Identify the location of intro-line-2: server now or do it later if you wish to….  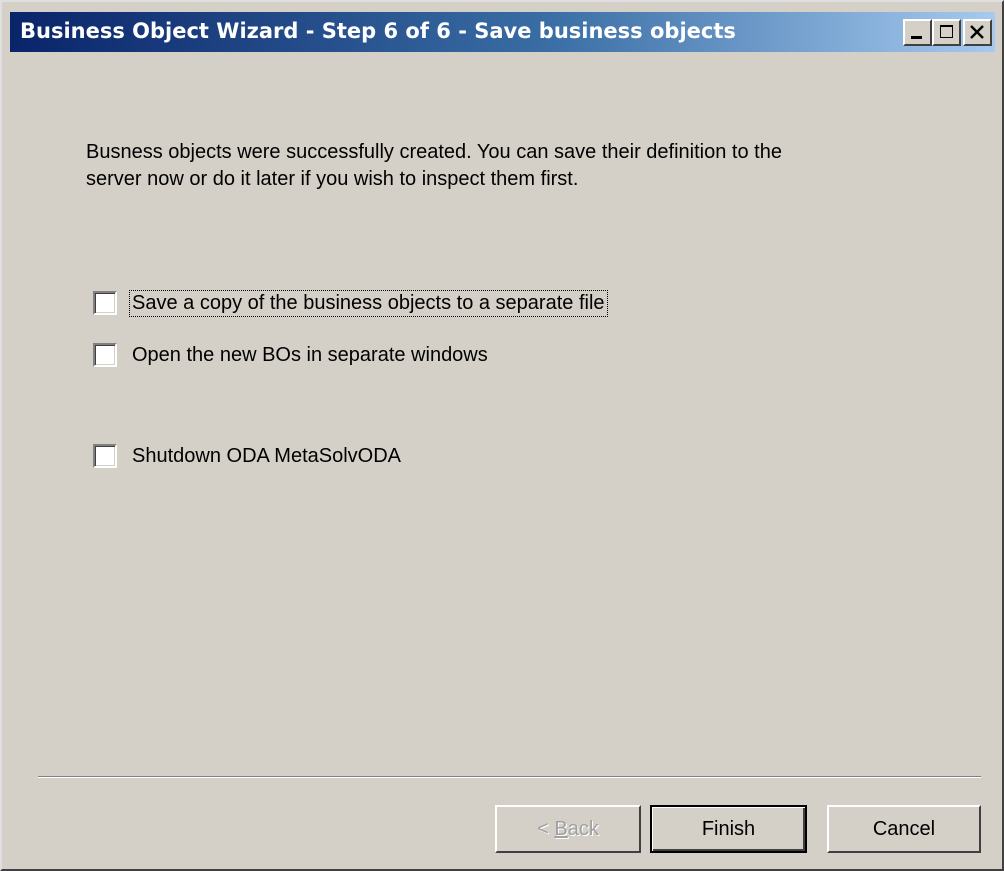
(332, 179).